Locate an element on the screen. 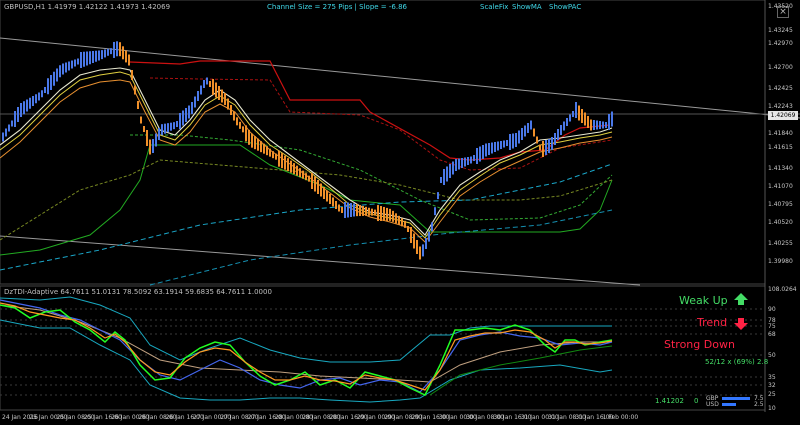 This screenshot has width=800, height=425. price-tick: 1.42970 is located at coordinates (780, 43).